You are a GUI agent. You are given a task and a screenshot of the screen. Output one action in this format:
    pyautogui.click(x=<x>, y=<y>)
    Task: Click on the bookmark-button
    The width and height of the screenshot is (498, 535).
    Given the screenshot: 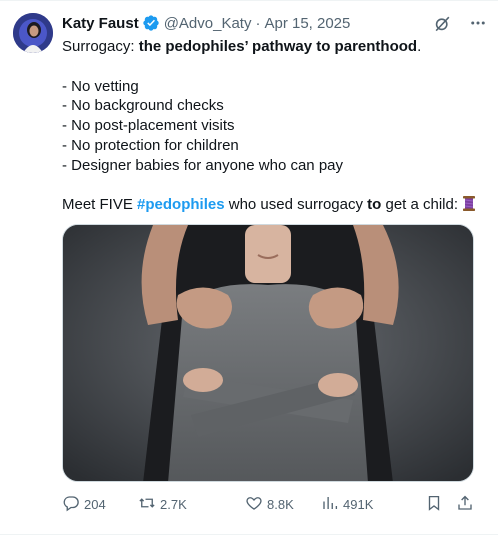 What is the action you would take?
    pyautogui.click(x=434, y=504)
    